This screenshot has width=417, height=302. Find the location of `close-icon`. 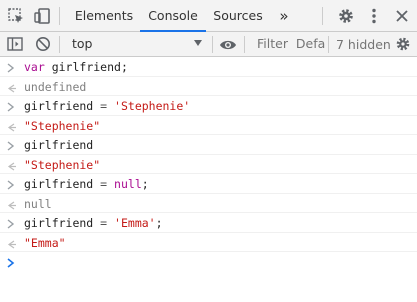

close-icon is located at coordinates (402, 16).